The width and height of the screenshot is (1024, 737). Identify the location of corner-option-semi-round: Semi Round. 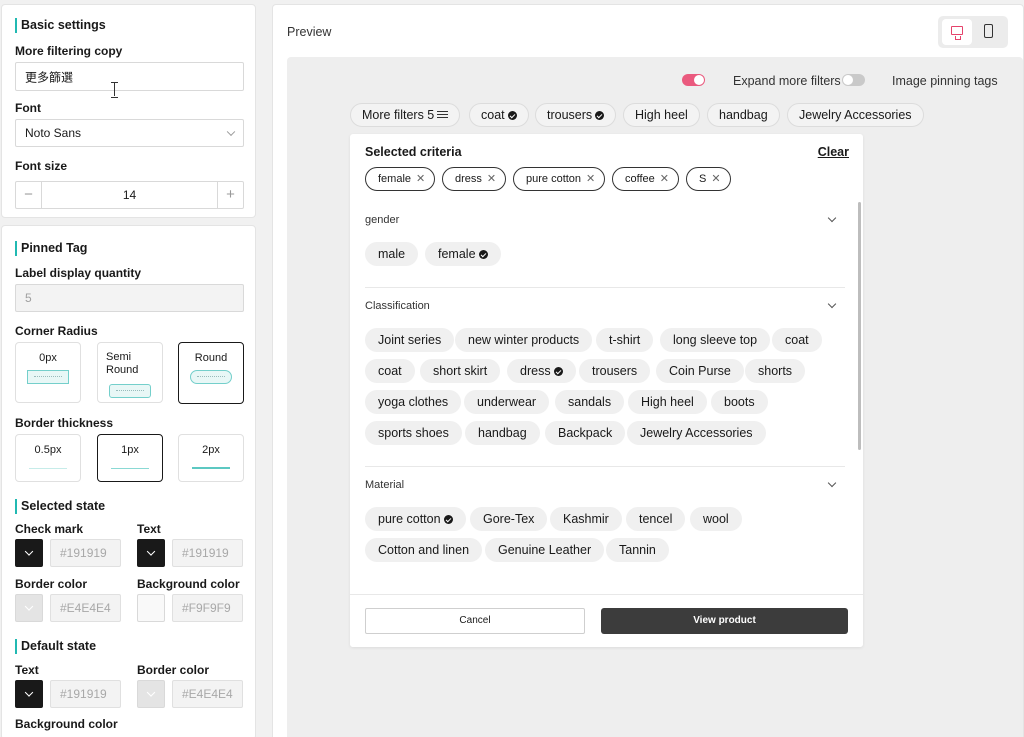
(130, 372).